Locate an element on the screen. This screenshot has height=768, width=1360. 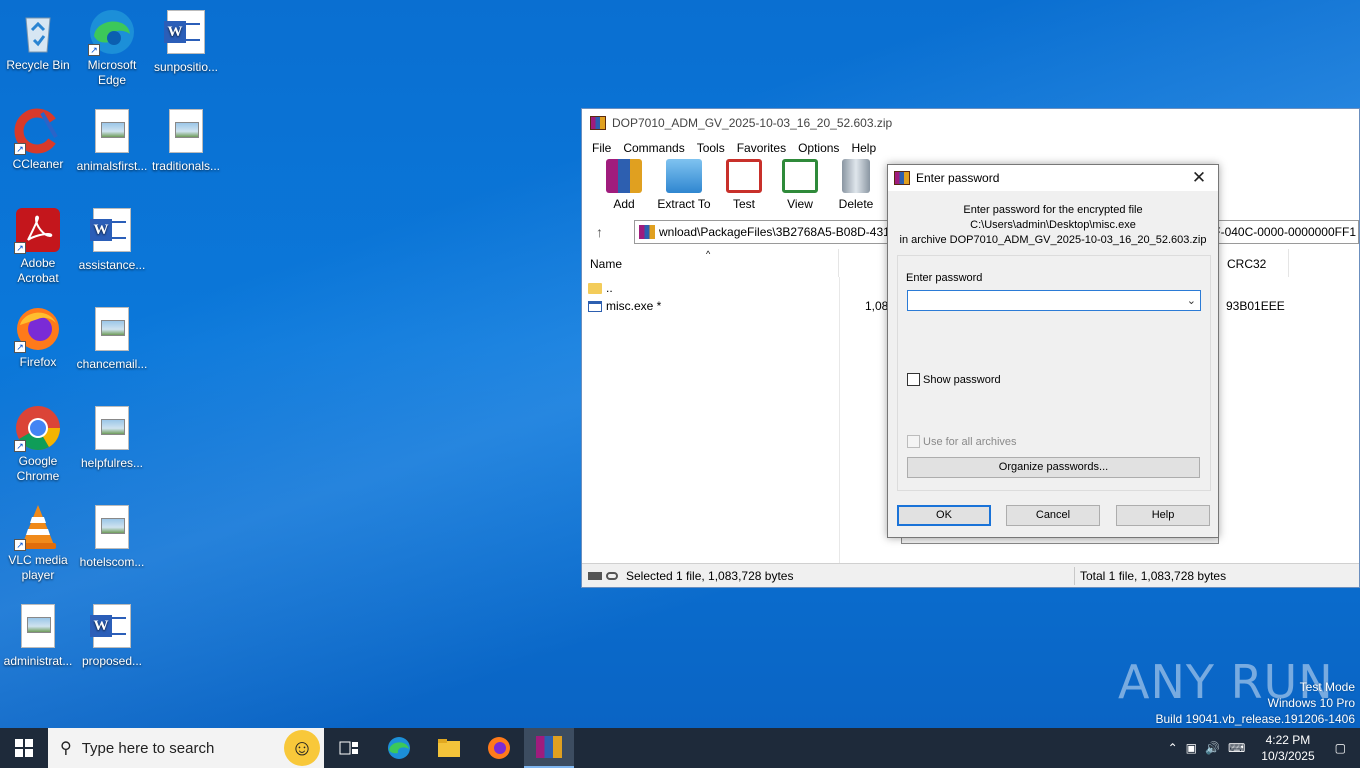
desktop-icon-firefox: ↗ Firefox is located at coordinates (38, 337).